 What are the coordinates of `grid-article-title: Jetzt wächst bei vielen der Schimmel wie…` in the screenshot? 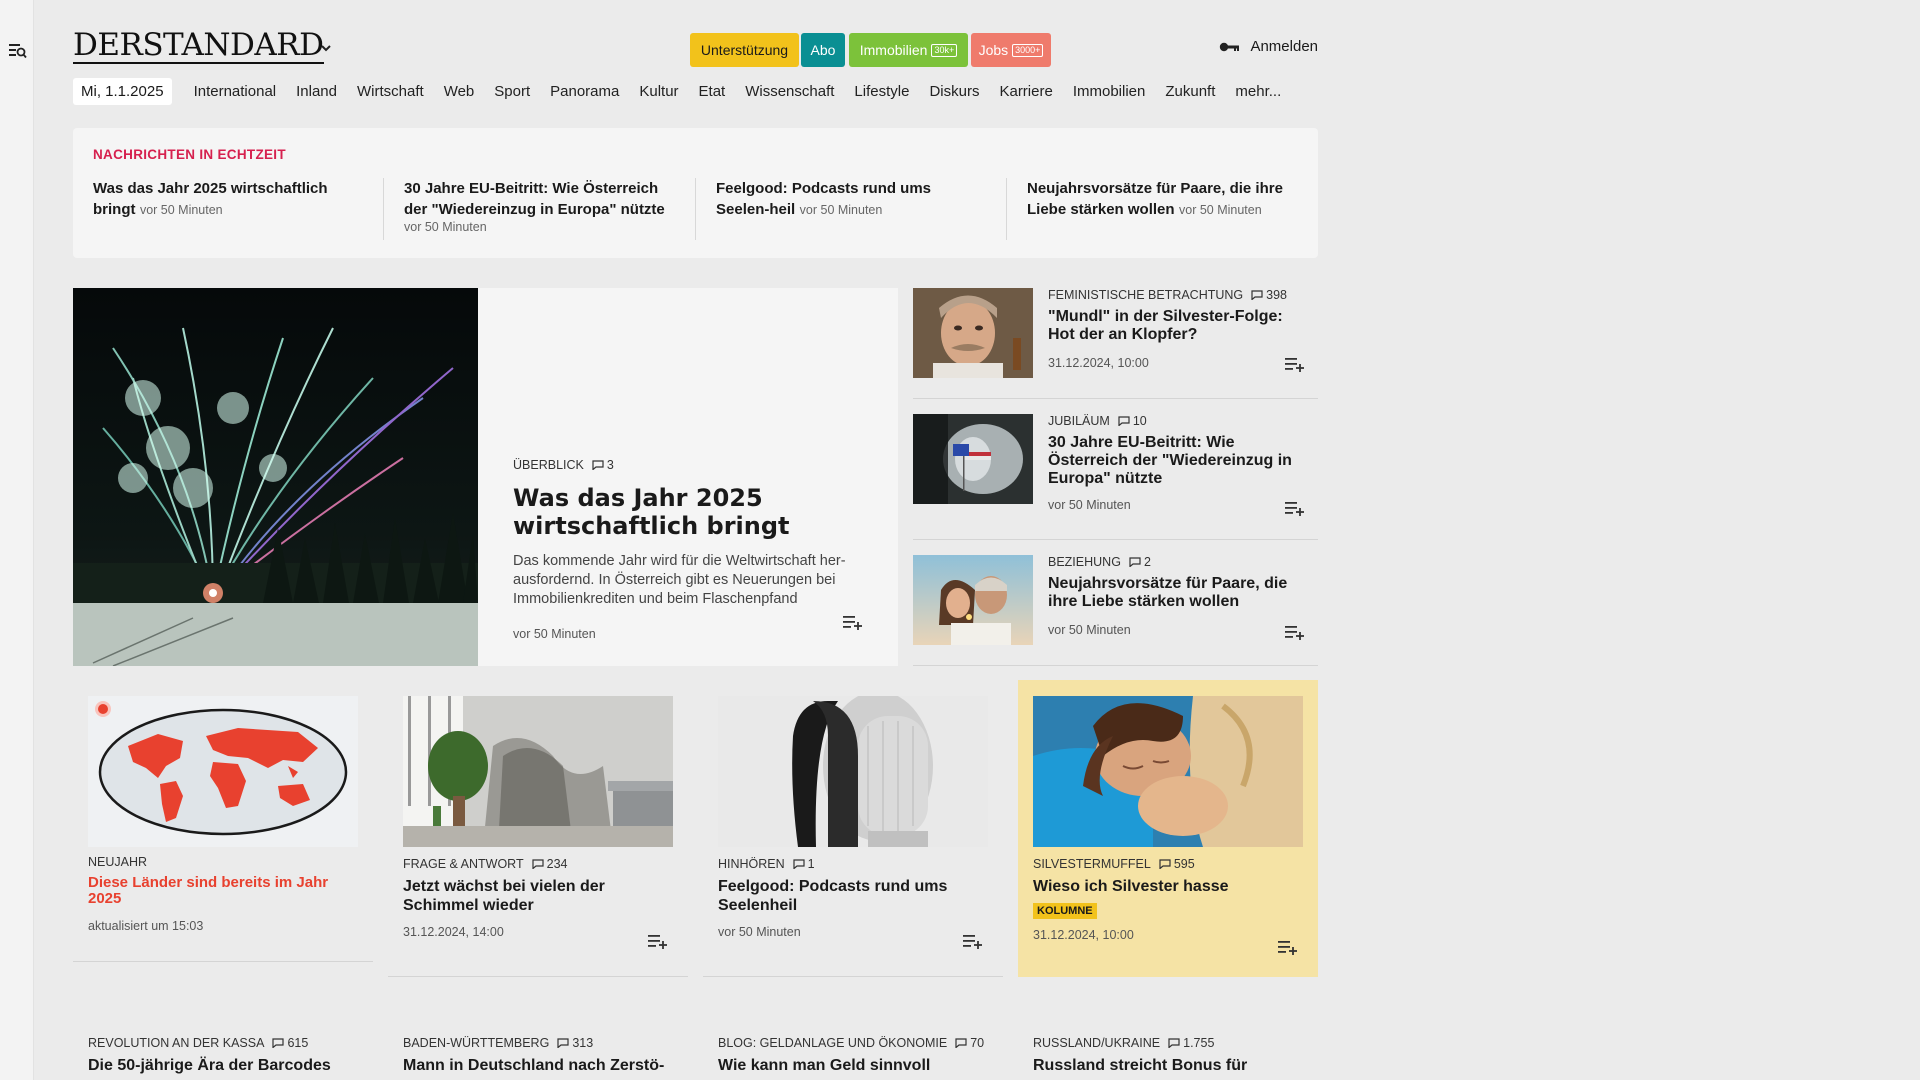 It's located at (540, 896).